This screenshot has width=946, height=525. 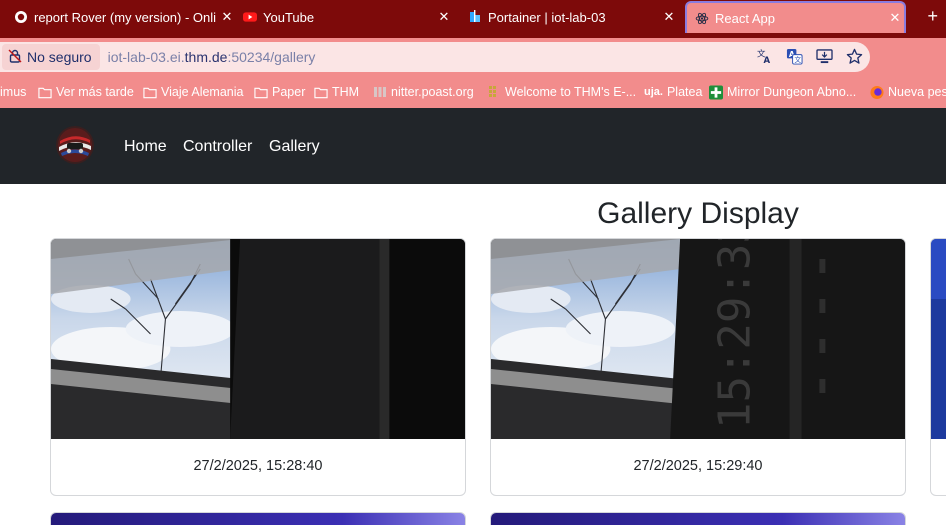 I want to click on security-label: No seguro, so click(x=59, y=57).